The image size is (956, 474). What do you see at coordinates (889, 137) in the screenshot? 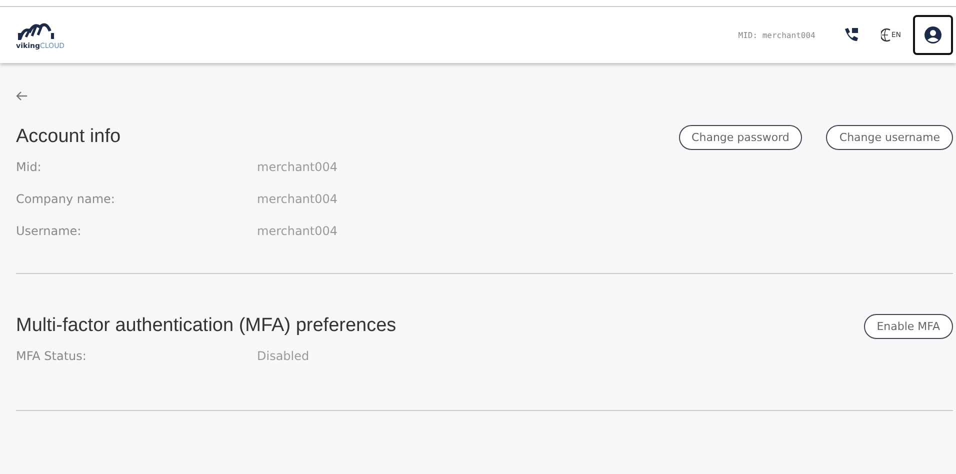
I see `action-button: Change username` at bounding box center [889, 137].